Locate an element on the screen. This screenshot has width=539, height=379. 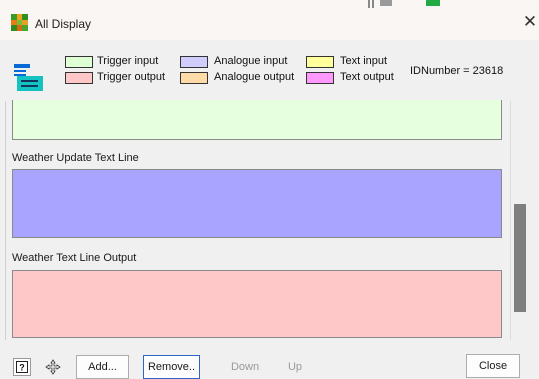
remove-button: Remove.. is located at coordinates (171, 367).